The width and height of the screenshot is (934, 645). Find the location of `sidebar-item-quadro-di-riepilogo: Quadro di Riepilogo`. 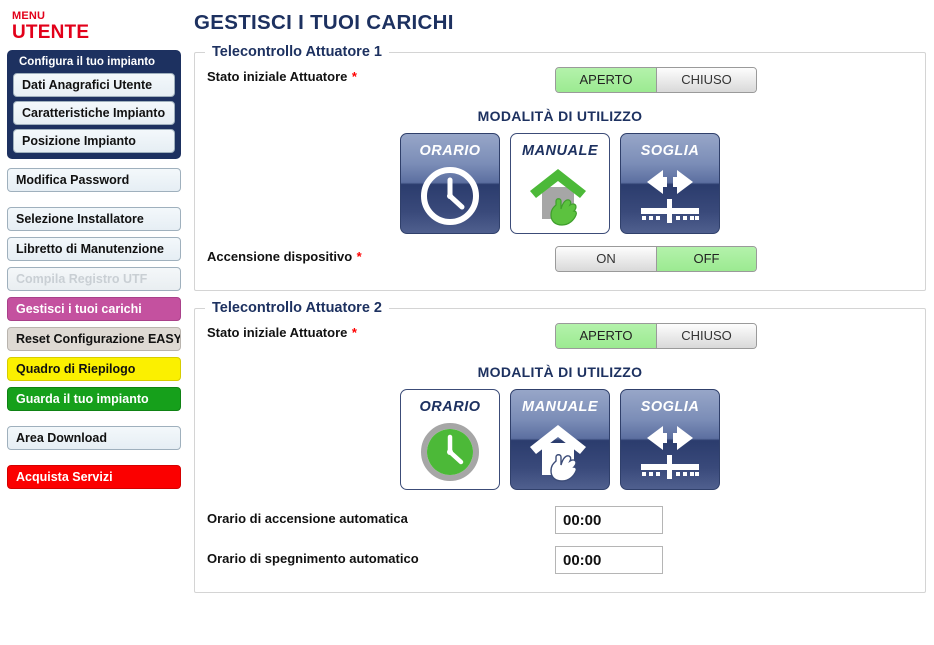

sidebar-item-quadro-di-riepilogo: Quadro di Riepilogo is located at coordinates (94, 369).